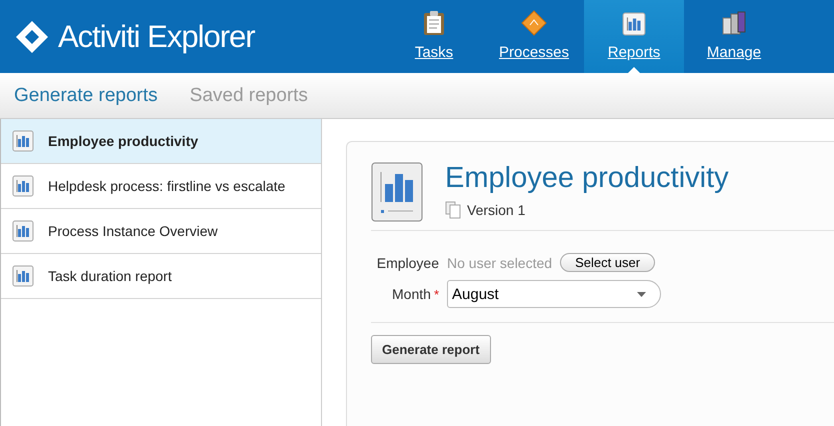  I want to click on clipboard-icon, so click(434, 23).